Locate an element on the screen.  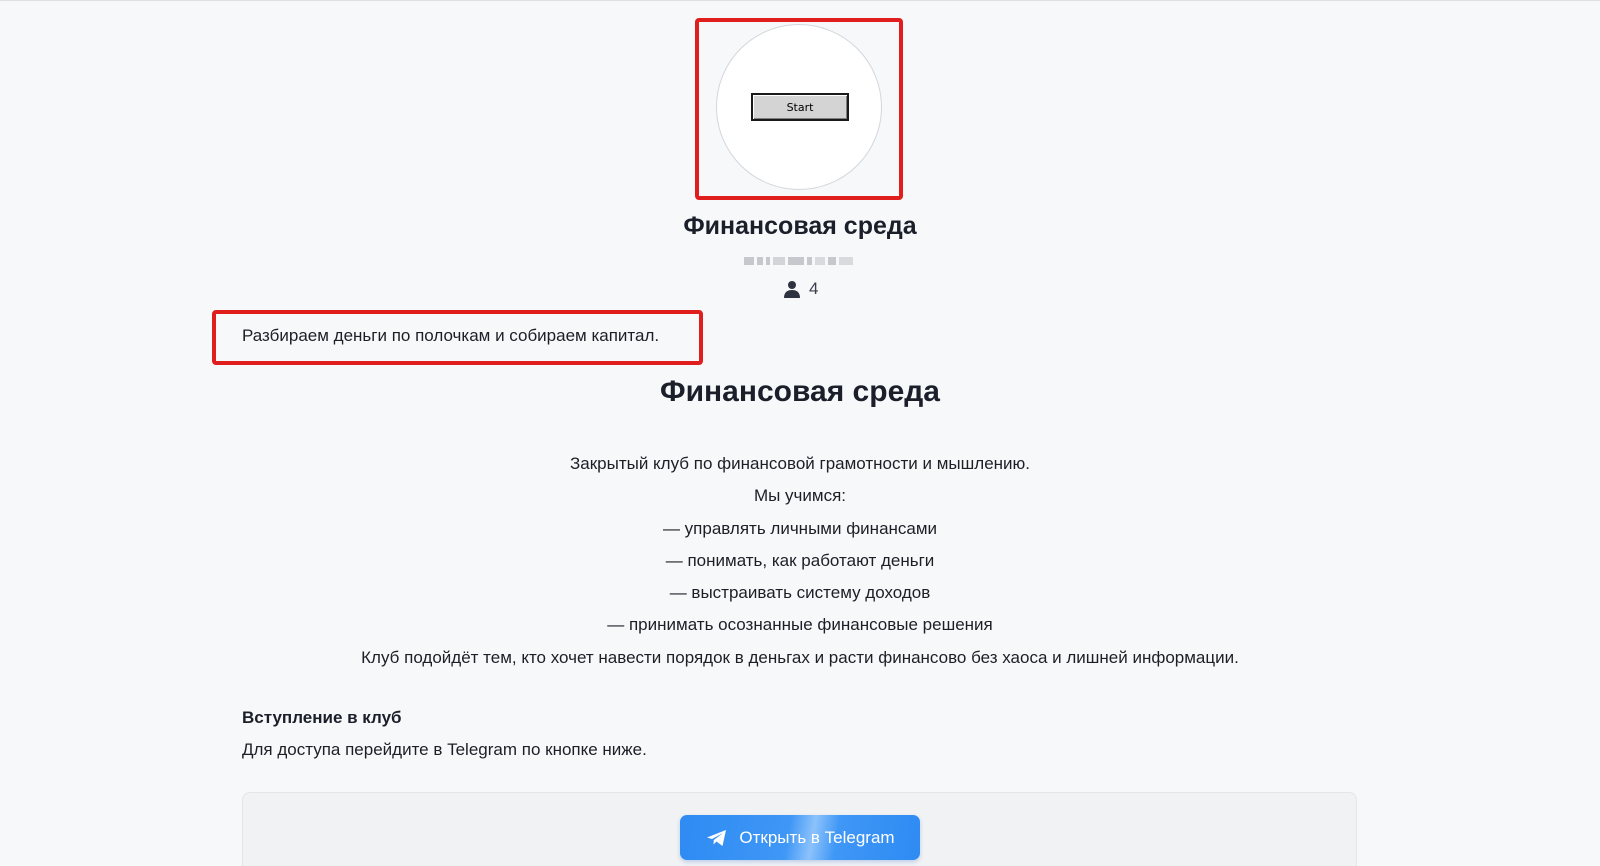
avatar-highlight-box is located at coordinates (799, 109).